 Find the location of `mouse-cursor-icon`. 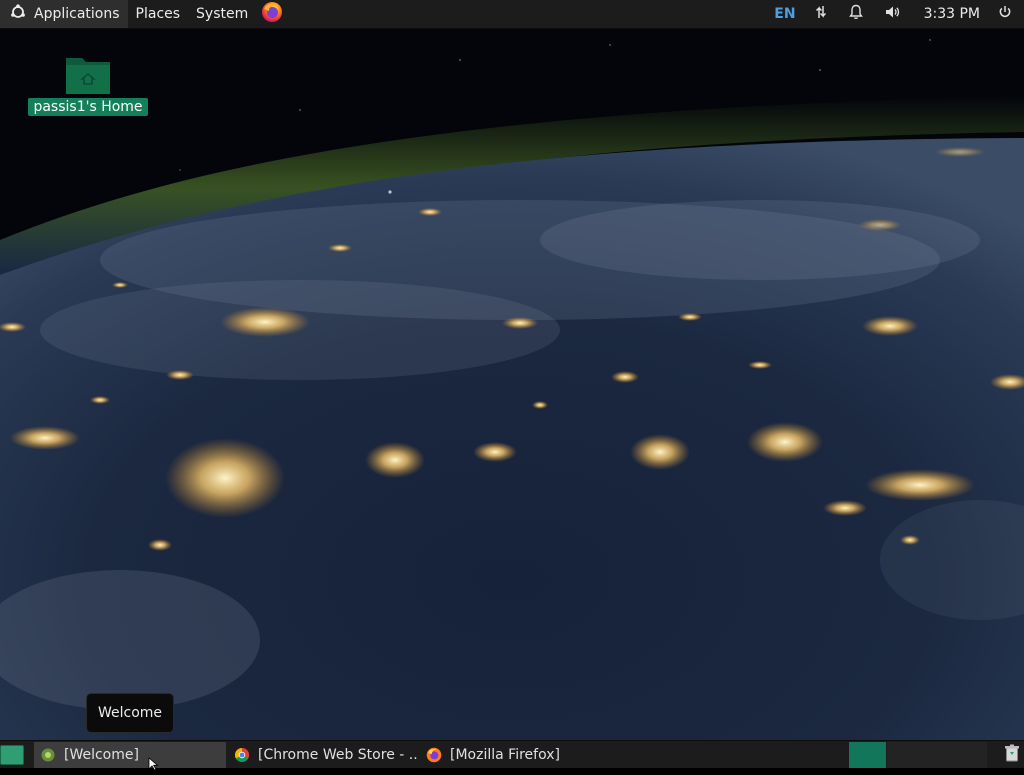

mouse-cursor-icon is located at coordinates (154, 764).